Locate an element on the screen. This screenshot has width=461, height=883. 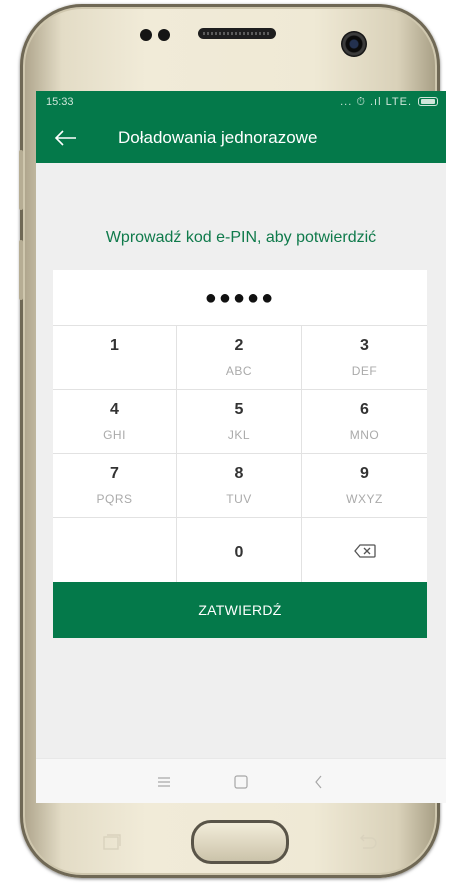
key-digit: 3 is located at coordinates (364, 345).